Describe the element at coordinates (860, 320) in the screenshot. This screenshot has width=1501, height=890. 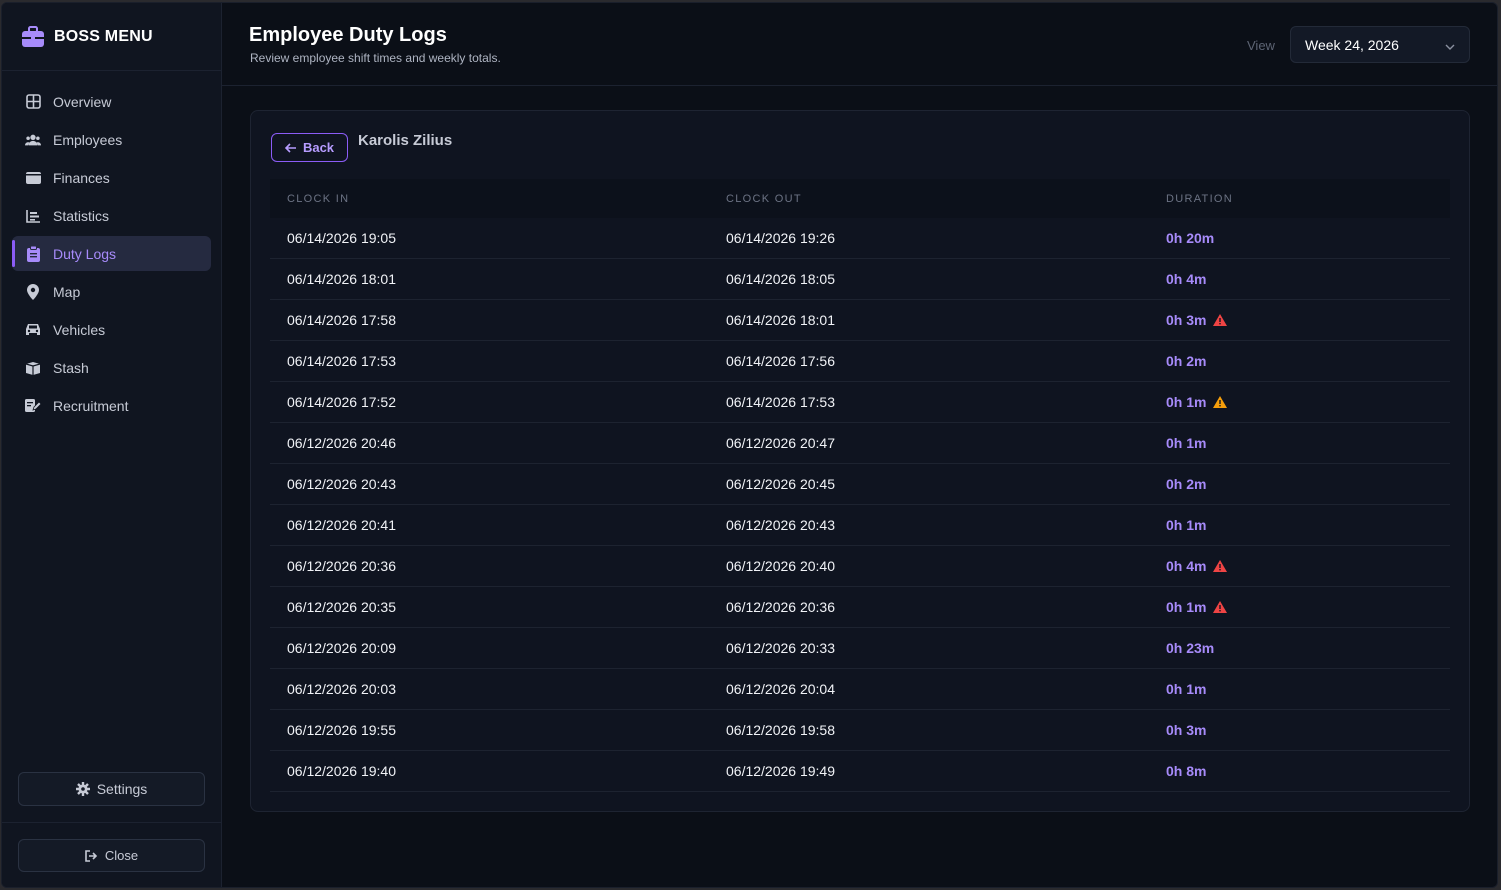
I see `table-row: 06/14/2026 17:58 06/14/2026 18:01 0h 3m` at that location.